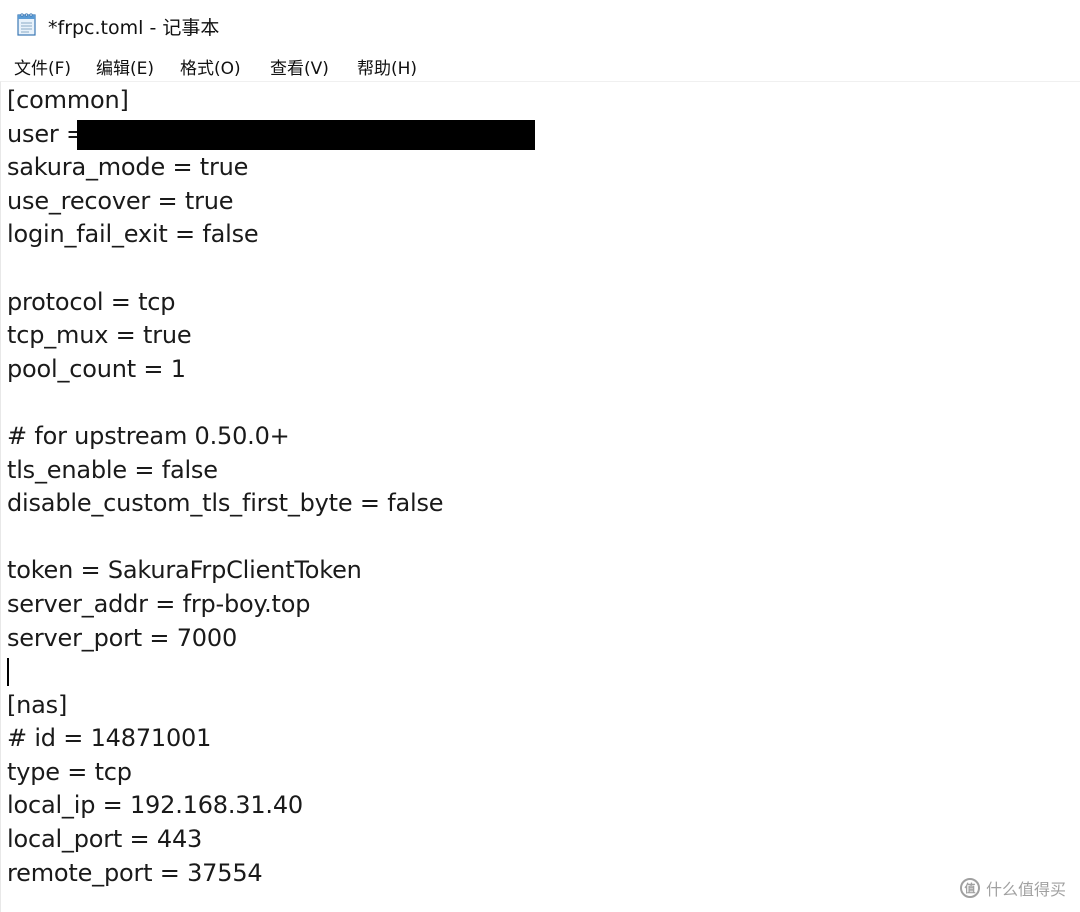 The width and height of the screenshot is (1080, 912). I want to click on editor-line: login_fail_exit = false, so click(133, 234).